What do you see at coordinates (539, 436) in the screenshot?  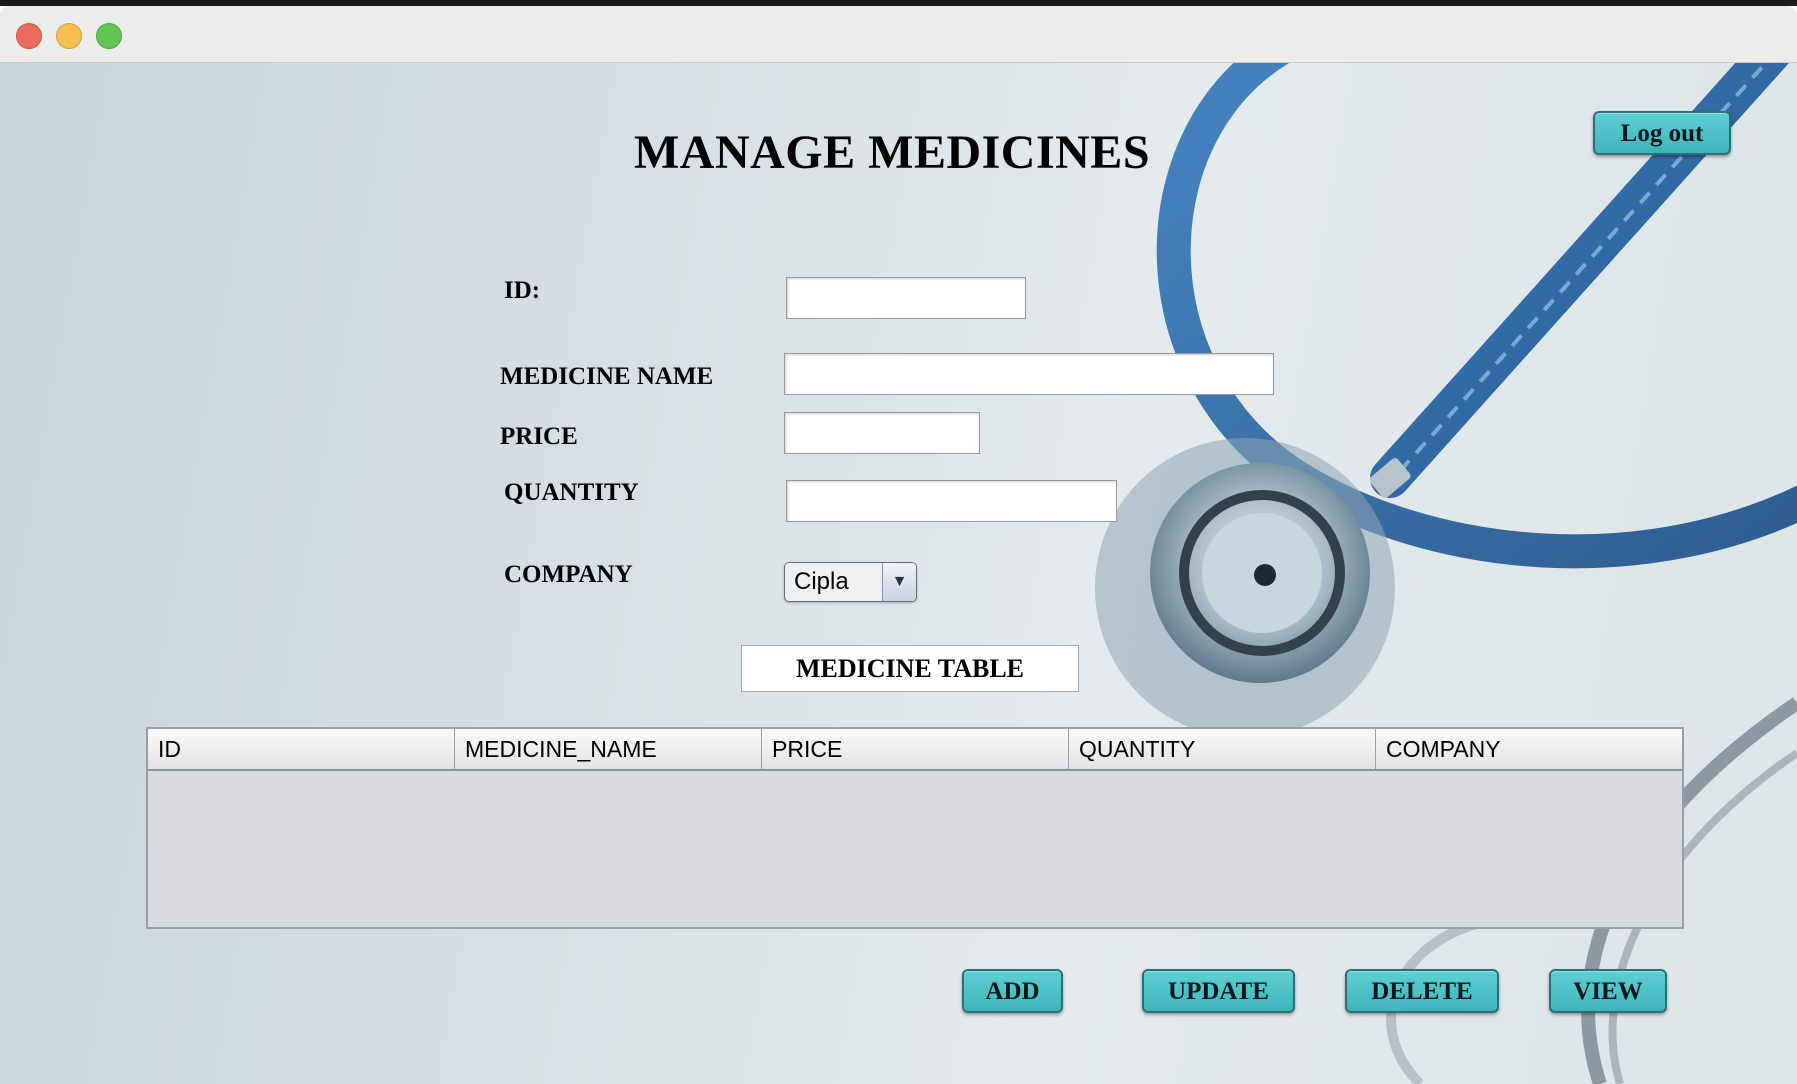 I see `price-label: PRICE` at bounding box center [539, 436].